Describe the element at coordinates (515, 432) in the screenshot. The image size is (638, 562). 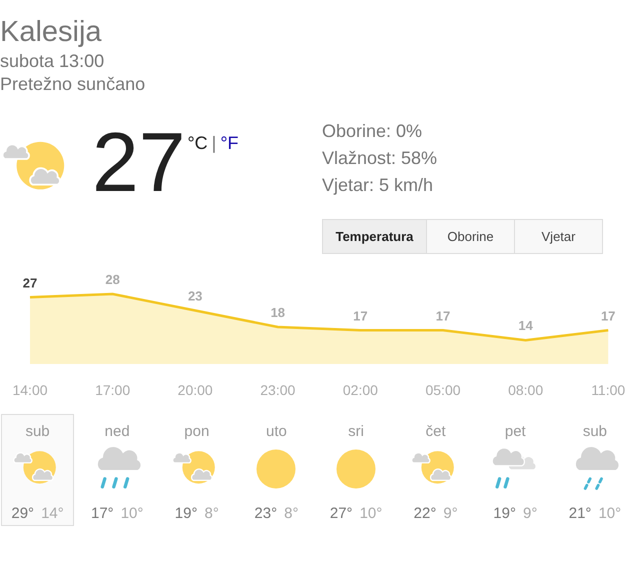
I see `day-label: pet` at that location.